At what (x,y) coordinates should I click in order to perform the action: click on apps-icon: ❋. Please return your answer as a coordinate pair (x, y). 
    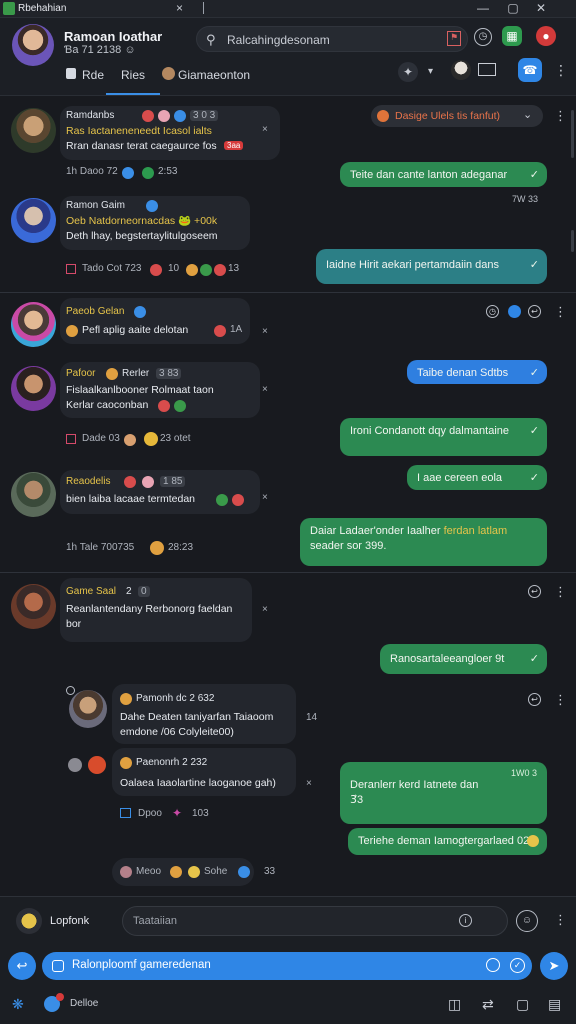
    Looking at the image, I should click on (18, 1004).